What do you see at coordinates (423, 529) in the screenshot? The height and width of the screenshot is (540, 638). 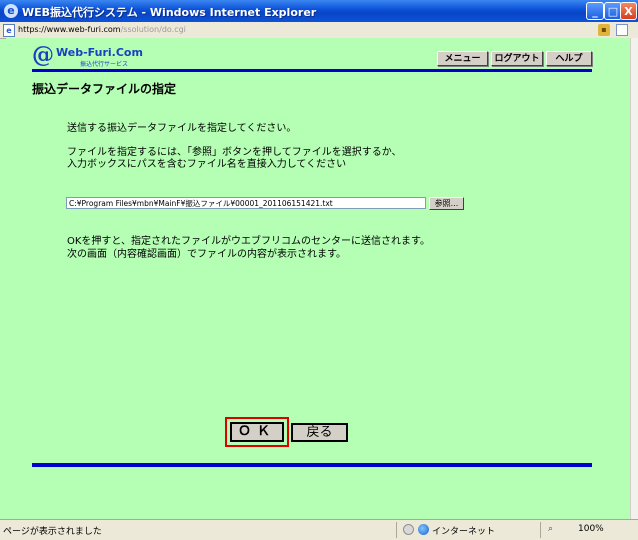 I see `globe-icon` at bounding box center [423, 529].